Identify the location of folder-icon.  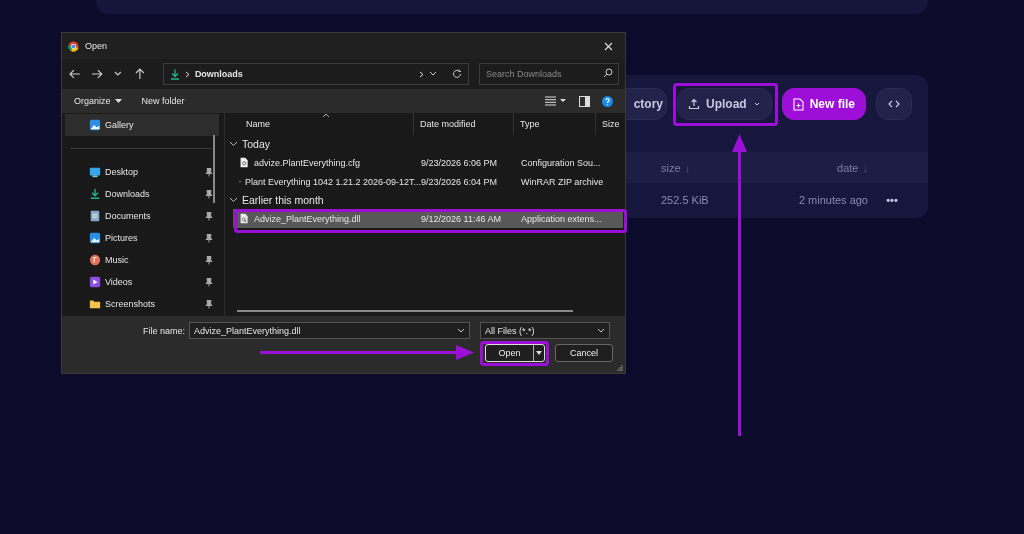
(95, 304).